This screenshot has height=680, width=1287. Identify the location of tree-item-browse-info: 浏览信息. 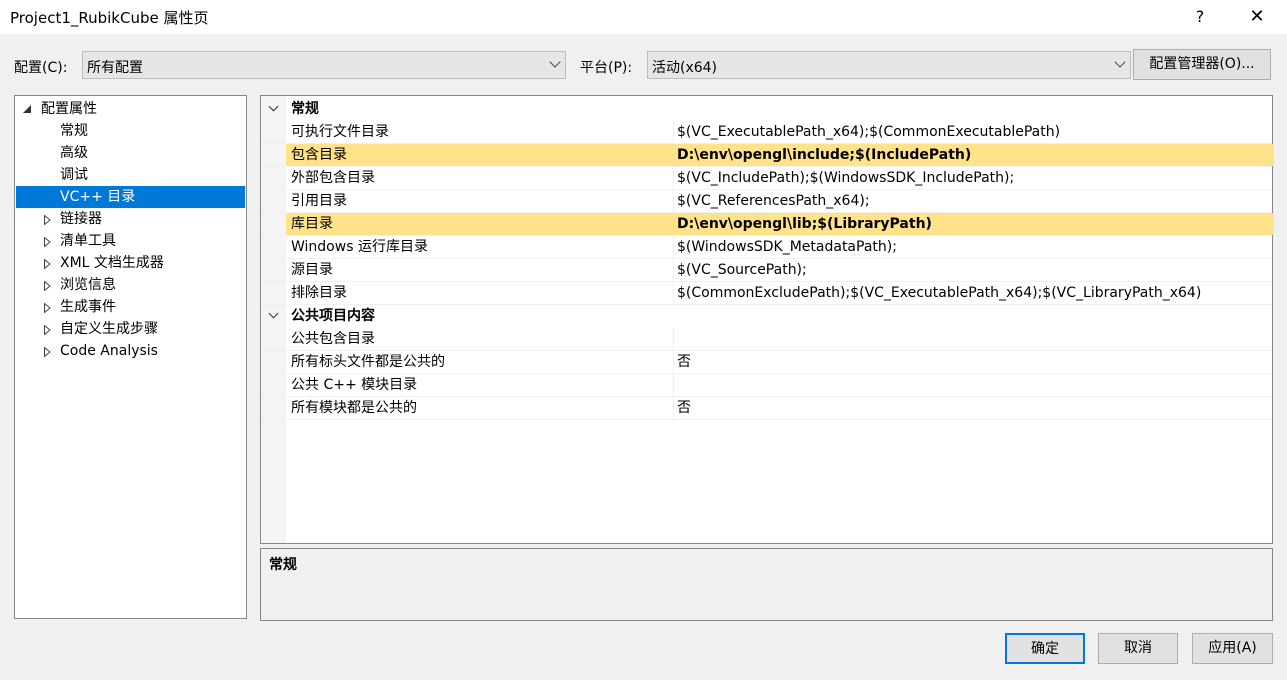
(130, 285).